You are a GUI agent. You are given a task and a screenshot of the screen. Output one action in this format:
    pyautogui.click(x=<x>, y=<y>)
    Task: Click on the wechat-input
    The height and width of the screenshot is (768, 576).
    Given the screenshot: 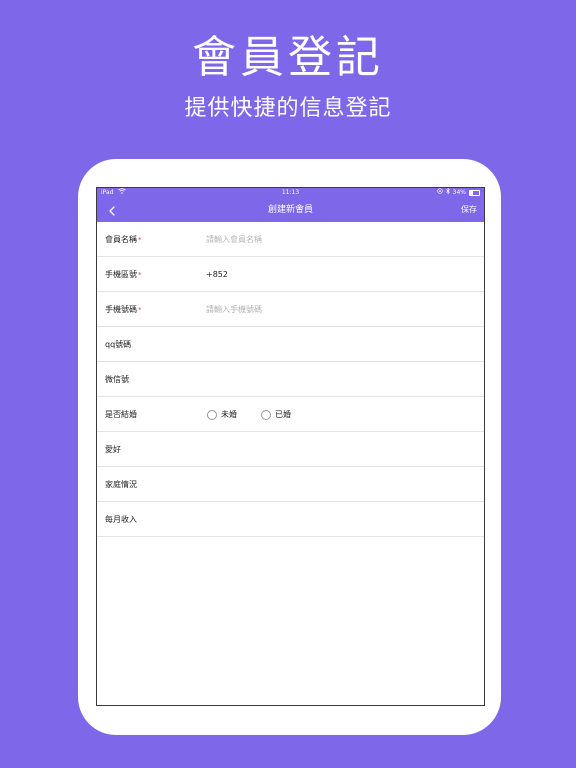 What is the action you would take?
    pyautogui.click(x=336, y=379)
    